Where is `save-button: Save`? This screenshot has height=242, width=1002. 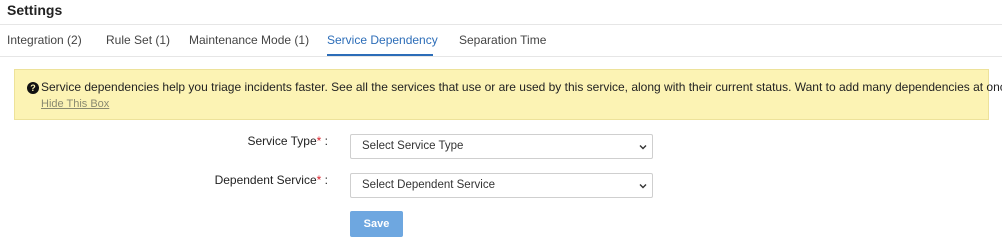 save-button: Save is located at coordinates (376, 224).